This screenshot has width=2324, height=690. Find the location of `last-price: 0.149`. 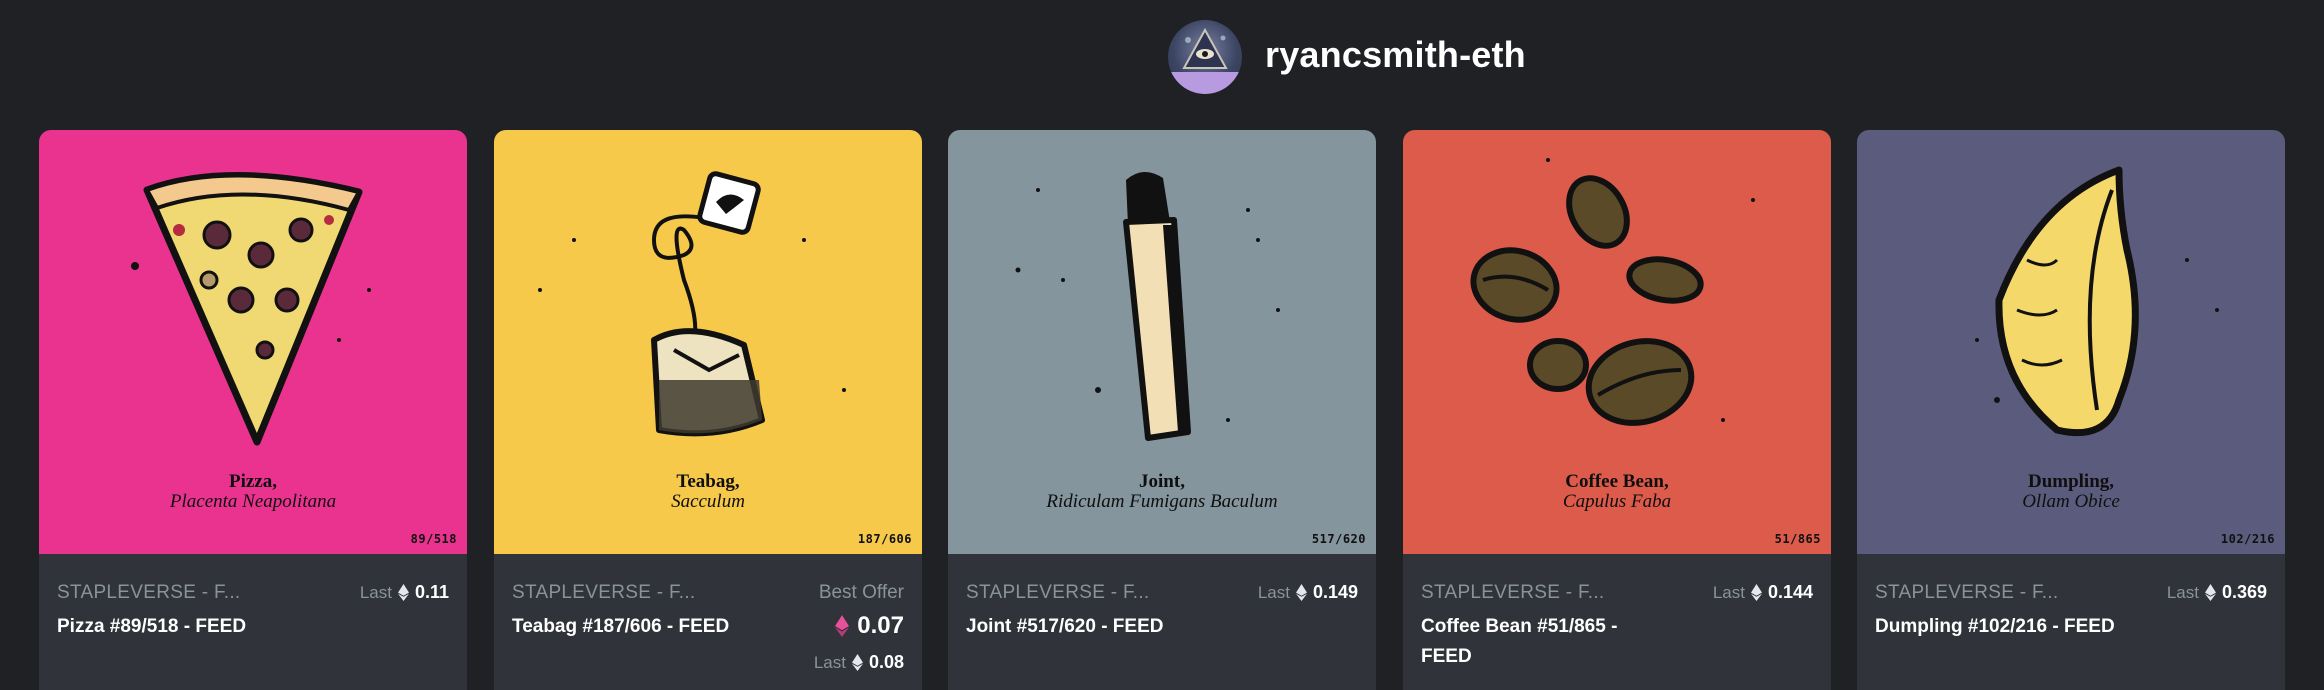

last-price: 0.149 is located at coordinates (1335, 592).